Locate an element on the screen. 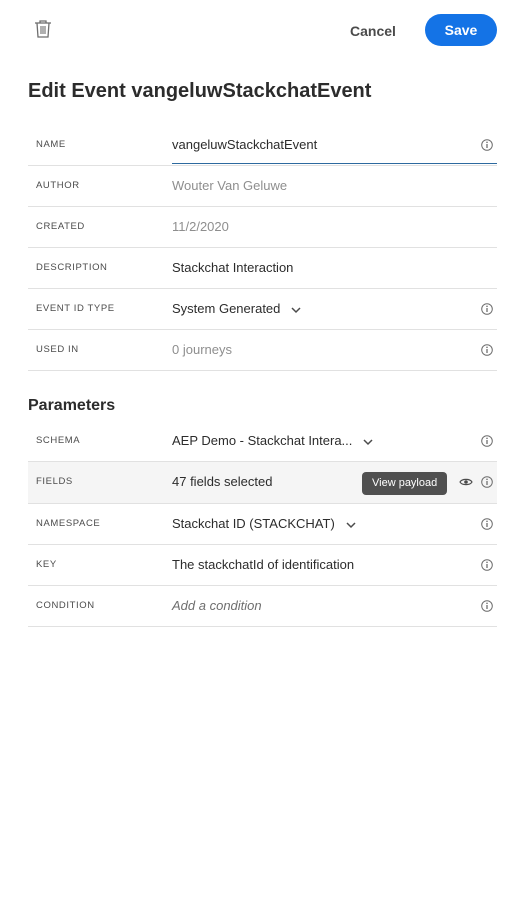  trash-icon is located at coordinates (43, 29).